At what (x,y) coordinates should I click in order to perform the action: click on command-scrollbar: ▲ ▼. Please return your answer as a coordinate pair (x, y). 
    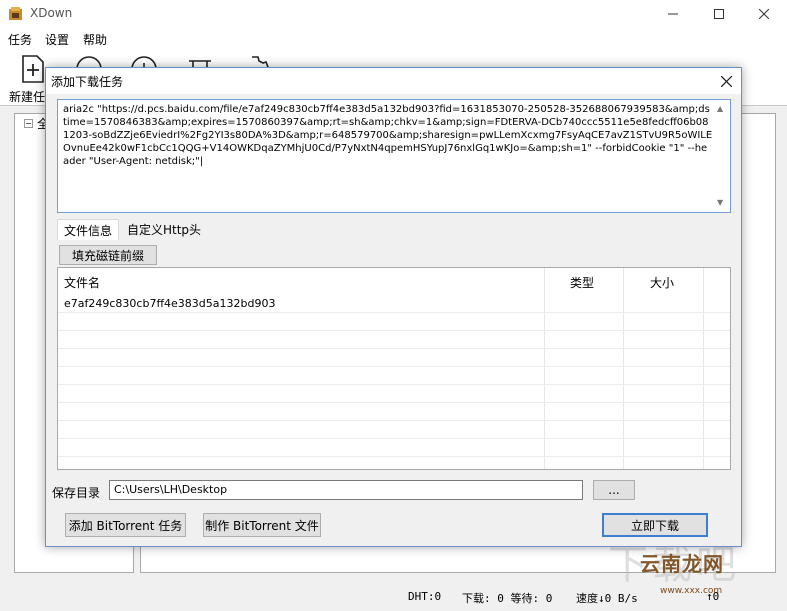
    Looking at the image, I should click on (722, 156).